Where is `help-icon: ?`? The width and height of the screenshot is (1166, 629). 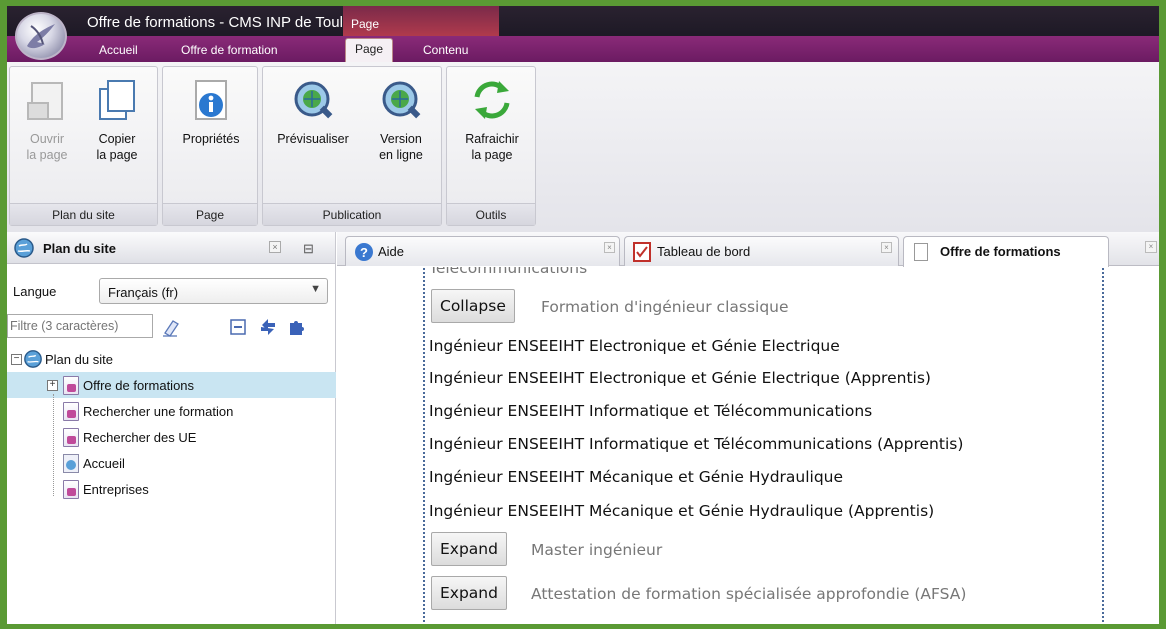
help-icon: ? is located at coordinates (364, 253).